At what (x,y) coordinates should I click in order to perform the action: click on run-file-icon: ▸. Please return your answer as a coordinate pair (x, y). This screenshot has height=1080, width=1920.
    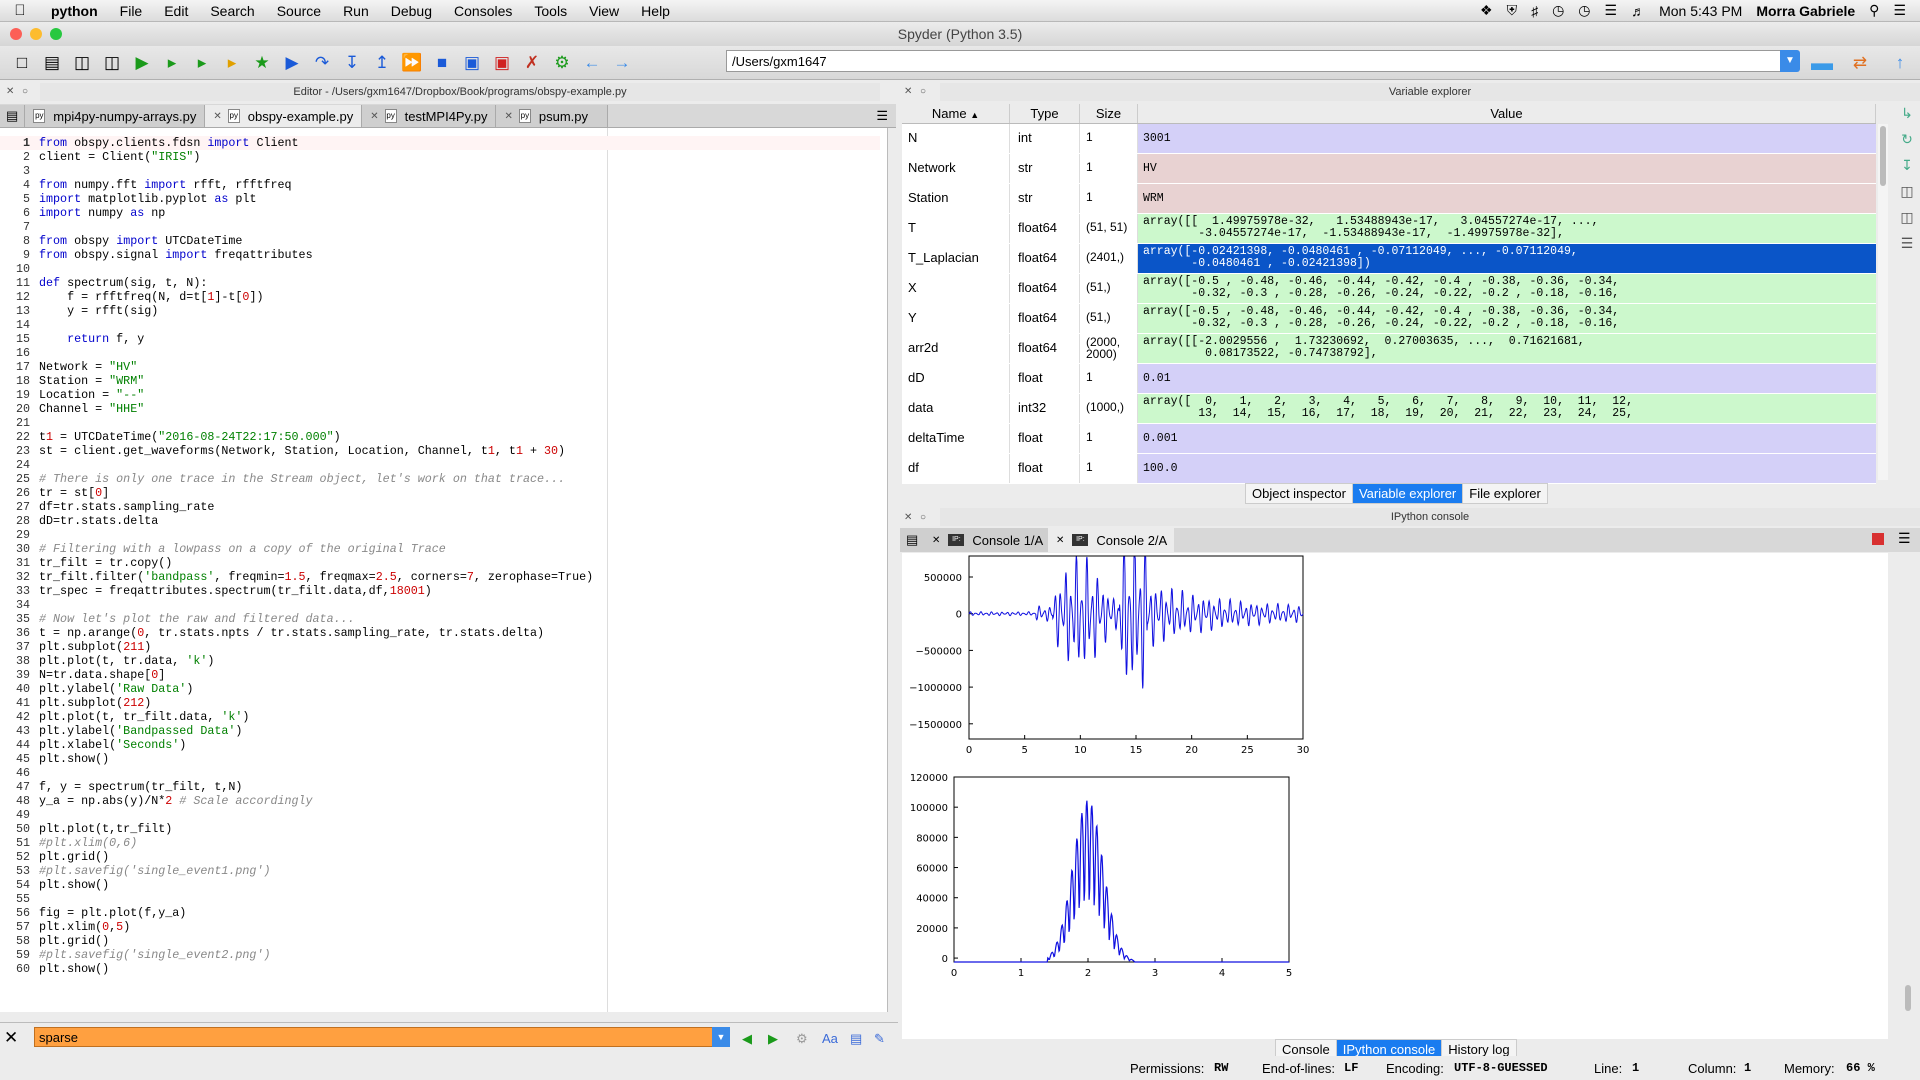
    Looking at the image, I should click on (172, 63).